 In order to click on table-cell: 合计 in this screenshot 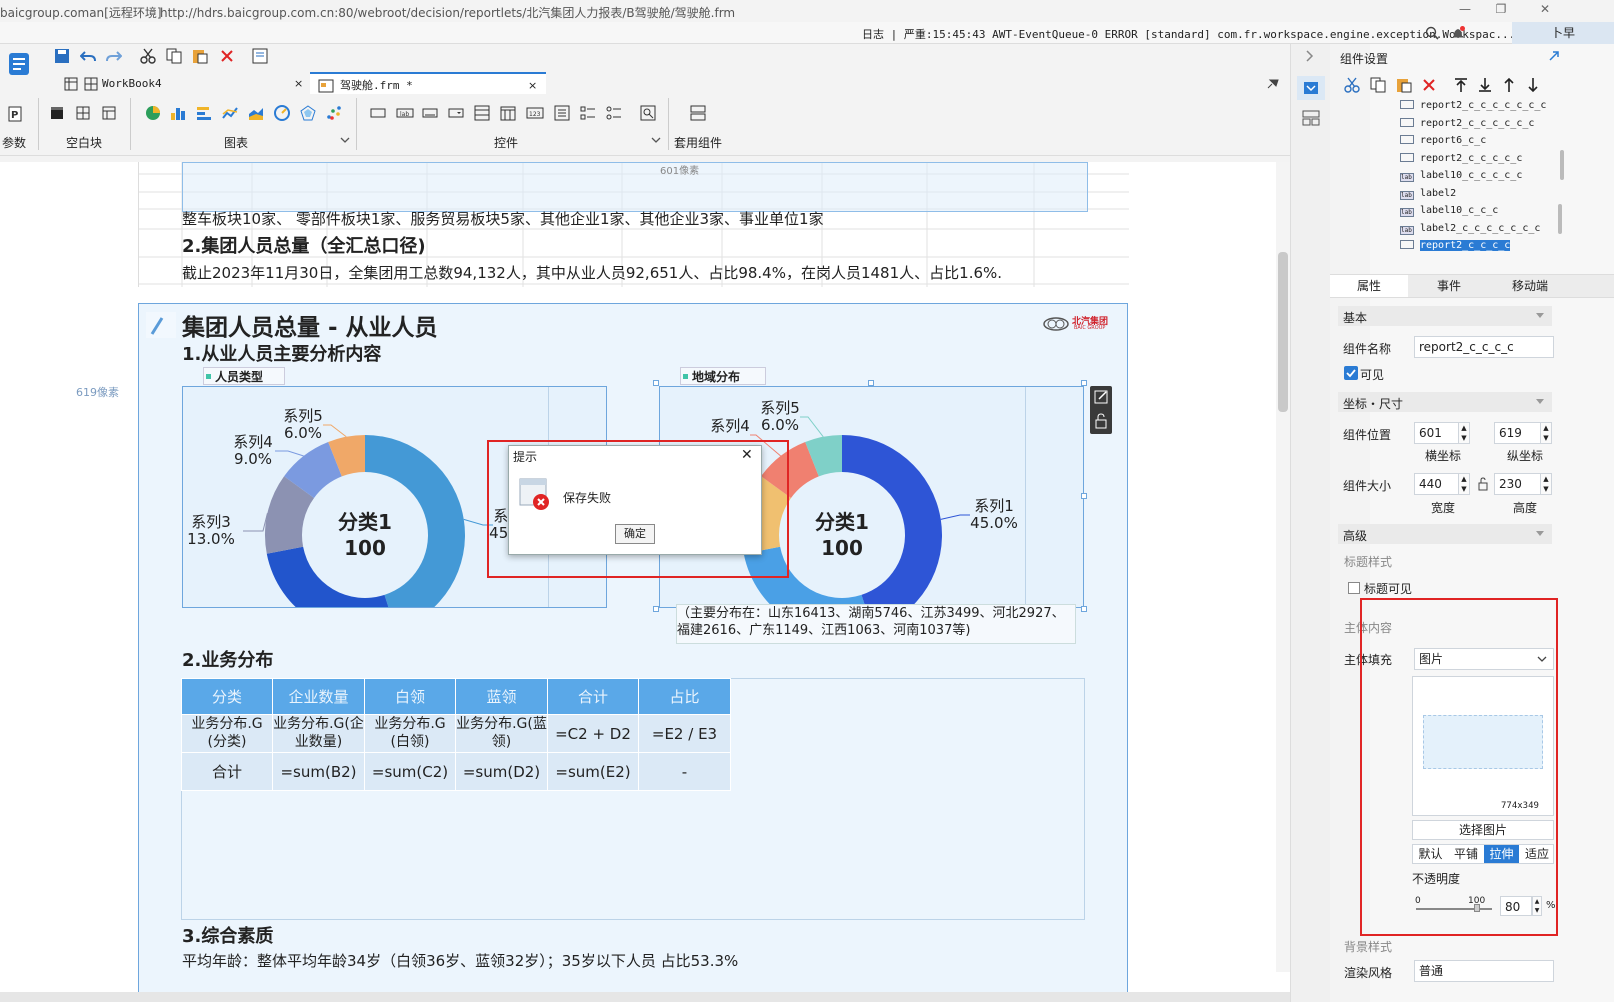, I will do `click(227, 771)`.